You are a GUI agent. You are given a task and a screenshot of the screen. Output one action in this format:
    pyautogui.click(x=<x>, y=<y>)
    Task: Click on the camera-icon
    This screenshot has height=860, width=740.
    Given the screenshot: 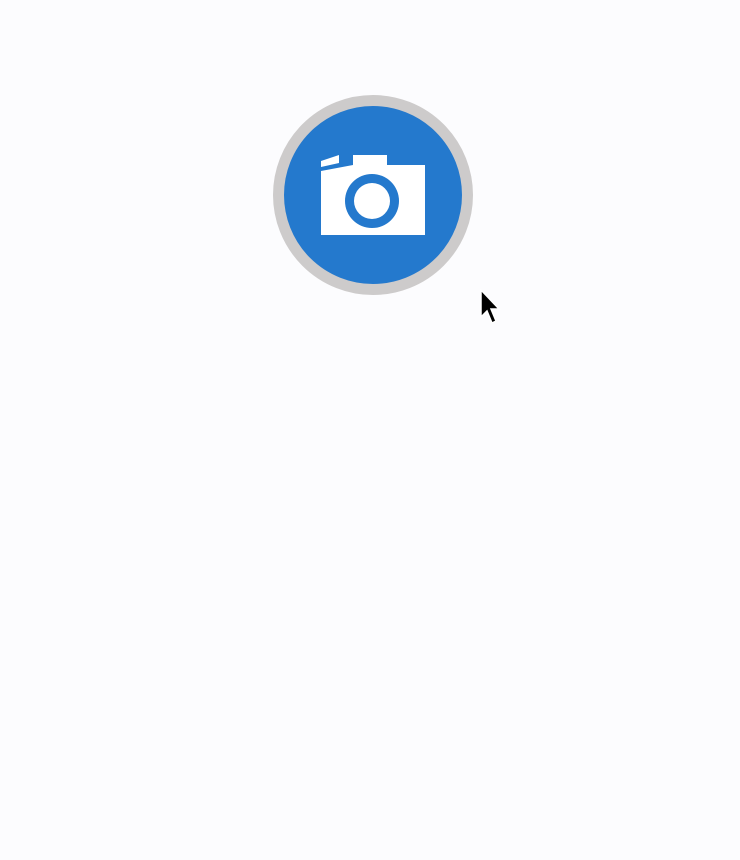 What is the action you would take?
    pyautogui.click(x=373, y=195)
    